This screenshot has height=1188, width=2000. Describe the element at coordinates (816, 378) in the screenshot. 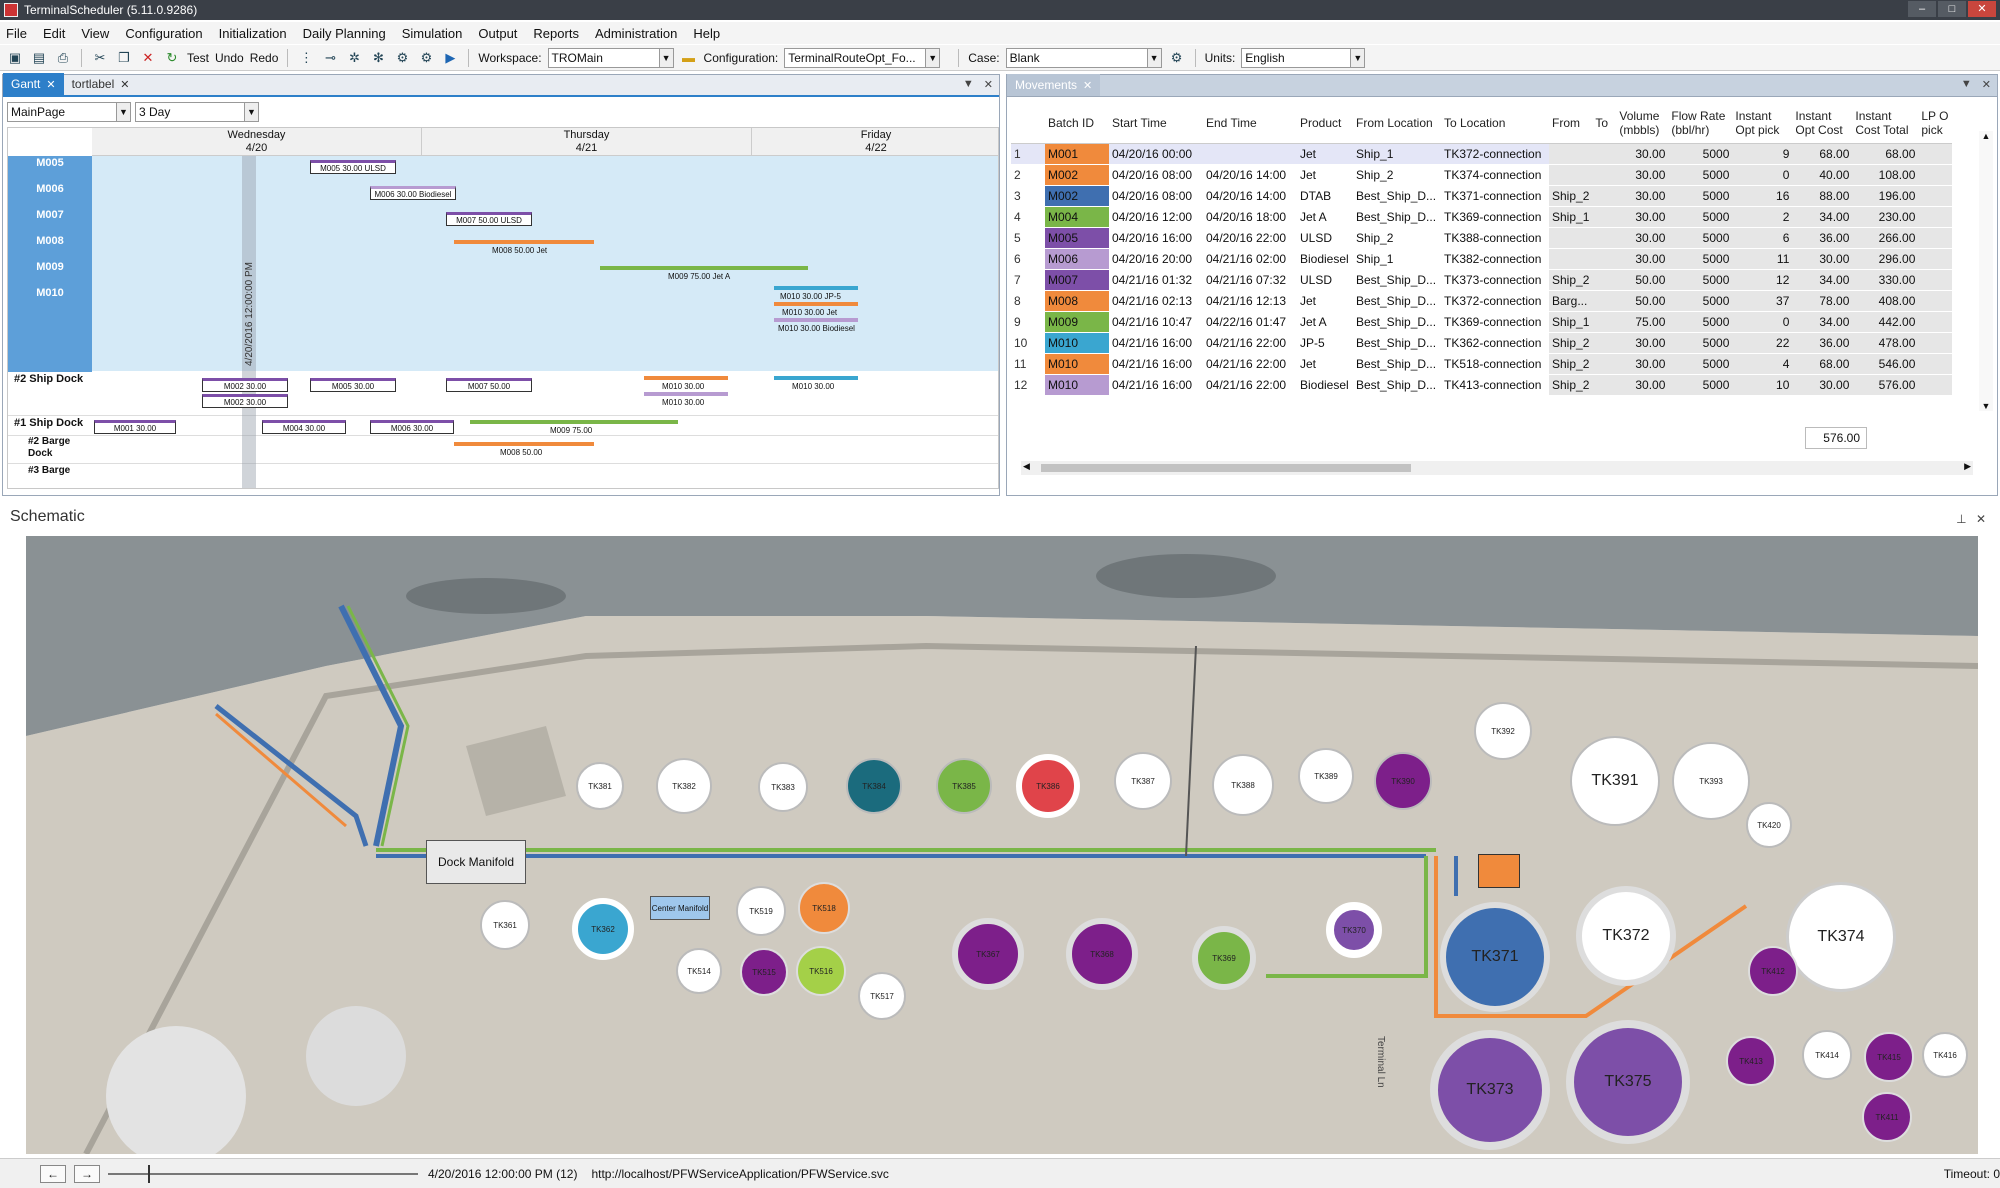

I see `gantt-line` at that location.